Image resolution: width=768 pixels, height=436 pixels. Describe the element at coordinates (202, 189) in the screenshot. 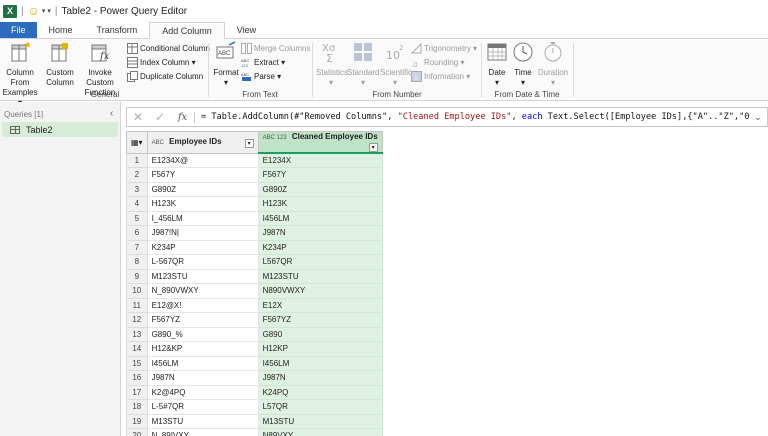

I see `employee-id-cell: G890Z` at that location.